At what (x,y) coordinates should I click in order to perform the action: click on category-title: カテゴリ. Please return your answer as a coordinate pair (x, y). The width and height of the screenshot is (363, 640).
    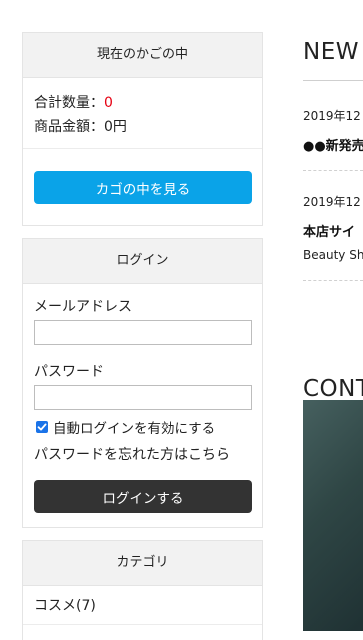
    Looking at the image, I should click on (142, 563).